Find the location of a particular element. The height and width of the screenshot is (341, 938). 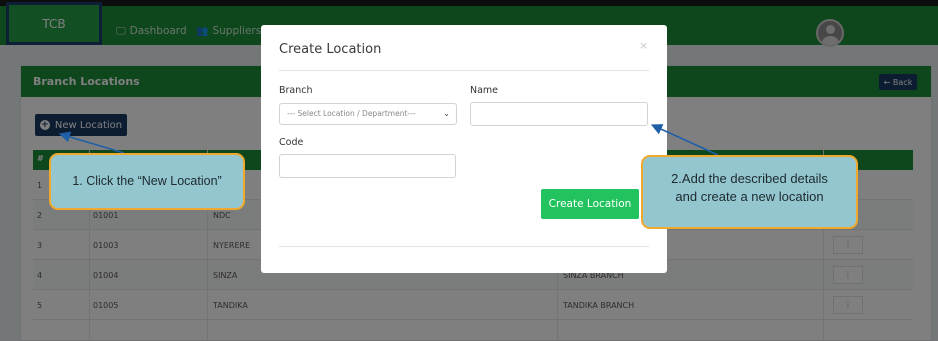

modal-footer-divider is located at coordinates (464, 246).